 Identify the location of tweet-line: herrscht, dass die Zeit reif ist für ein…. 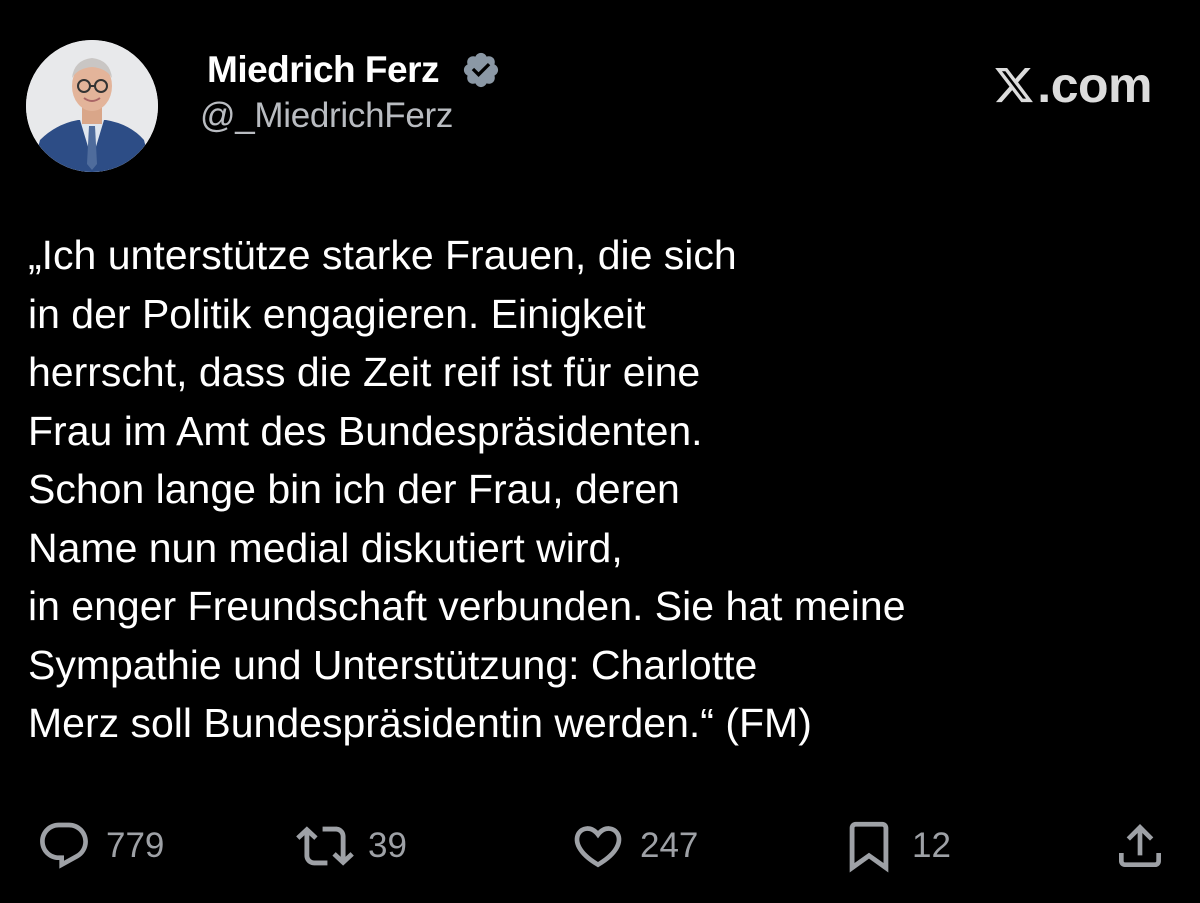
(364, 372).